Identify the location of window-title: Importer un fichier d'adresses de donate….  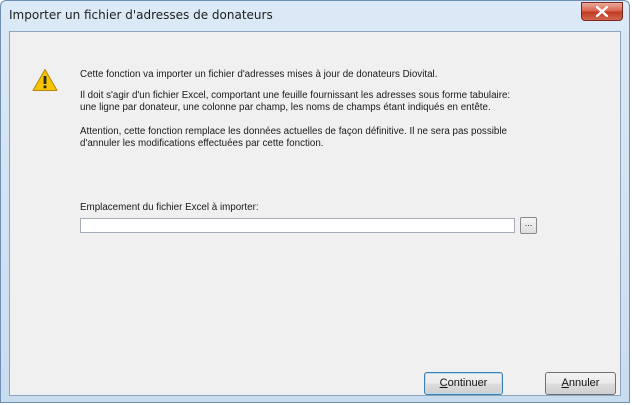
(141, 15).